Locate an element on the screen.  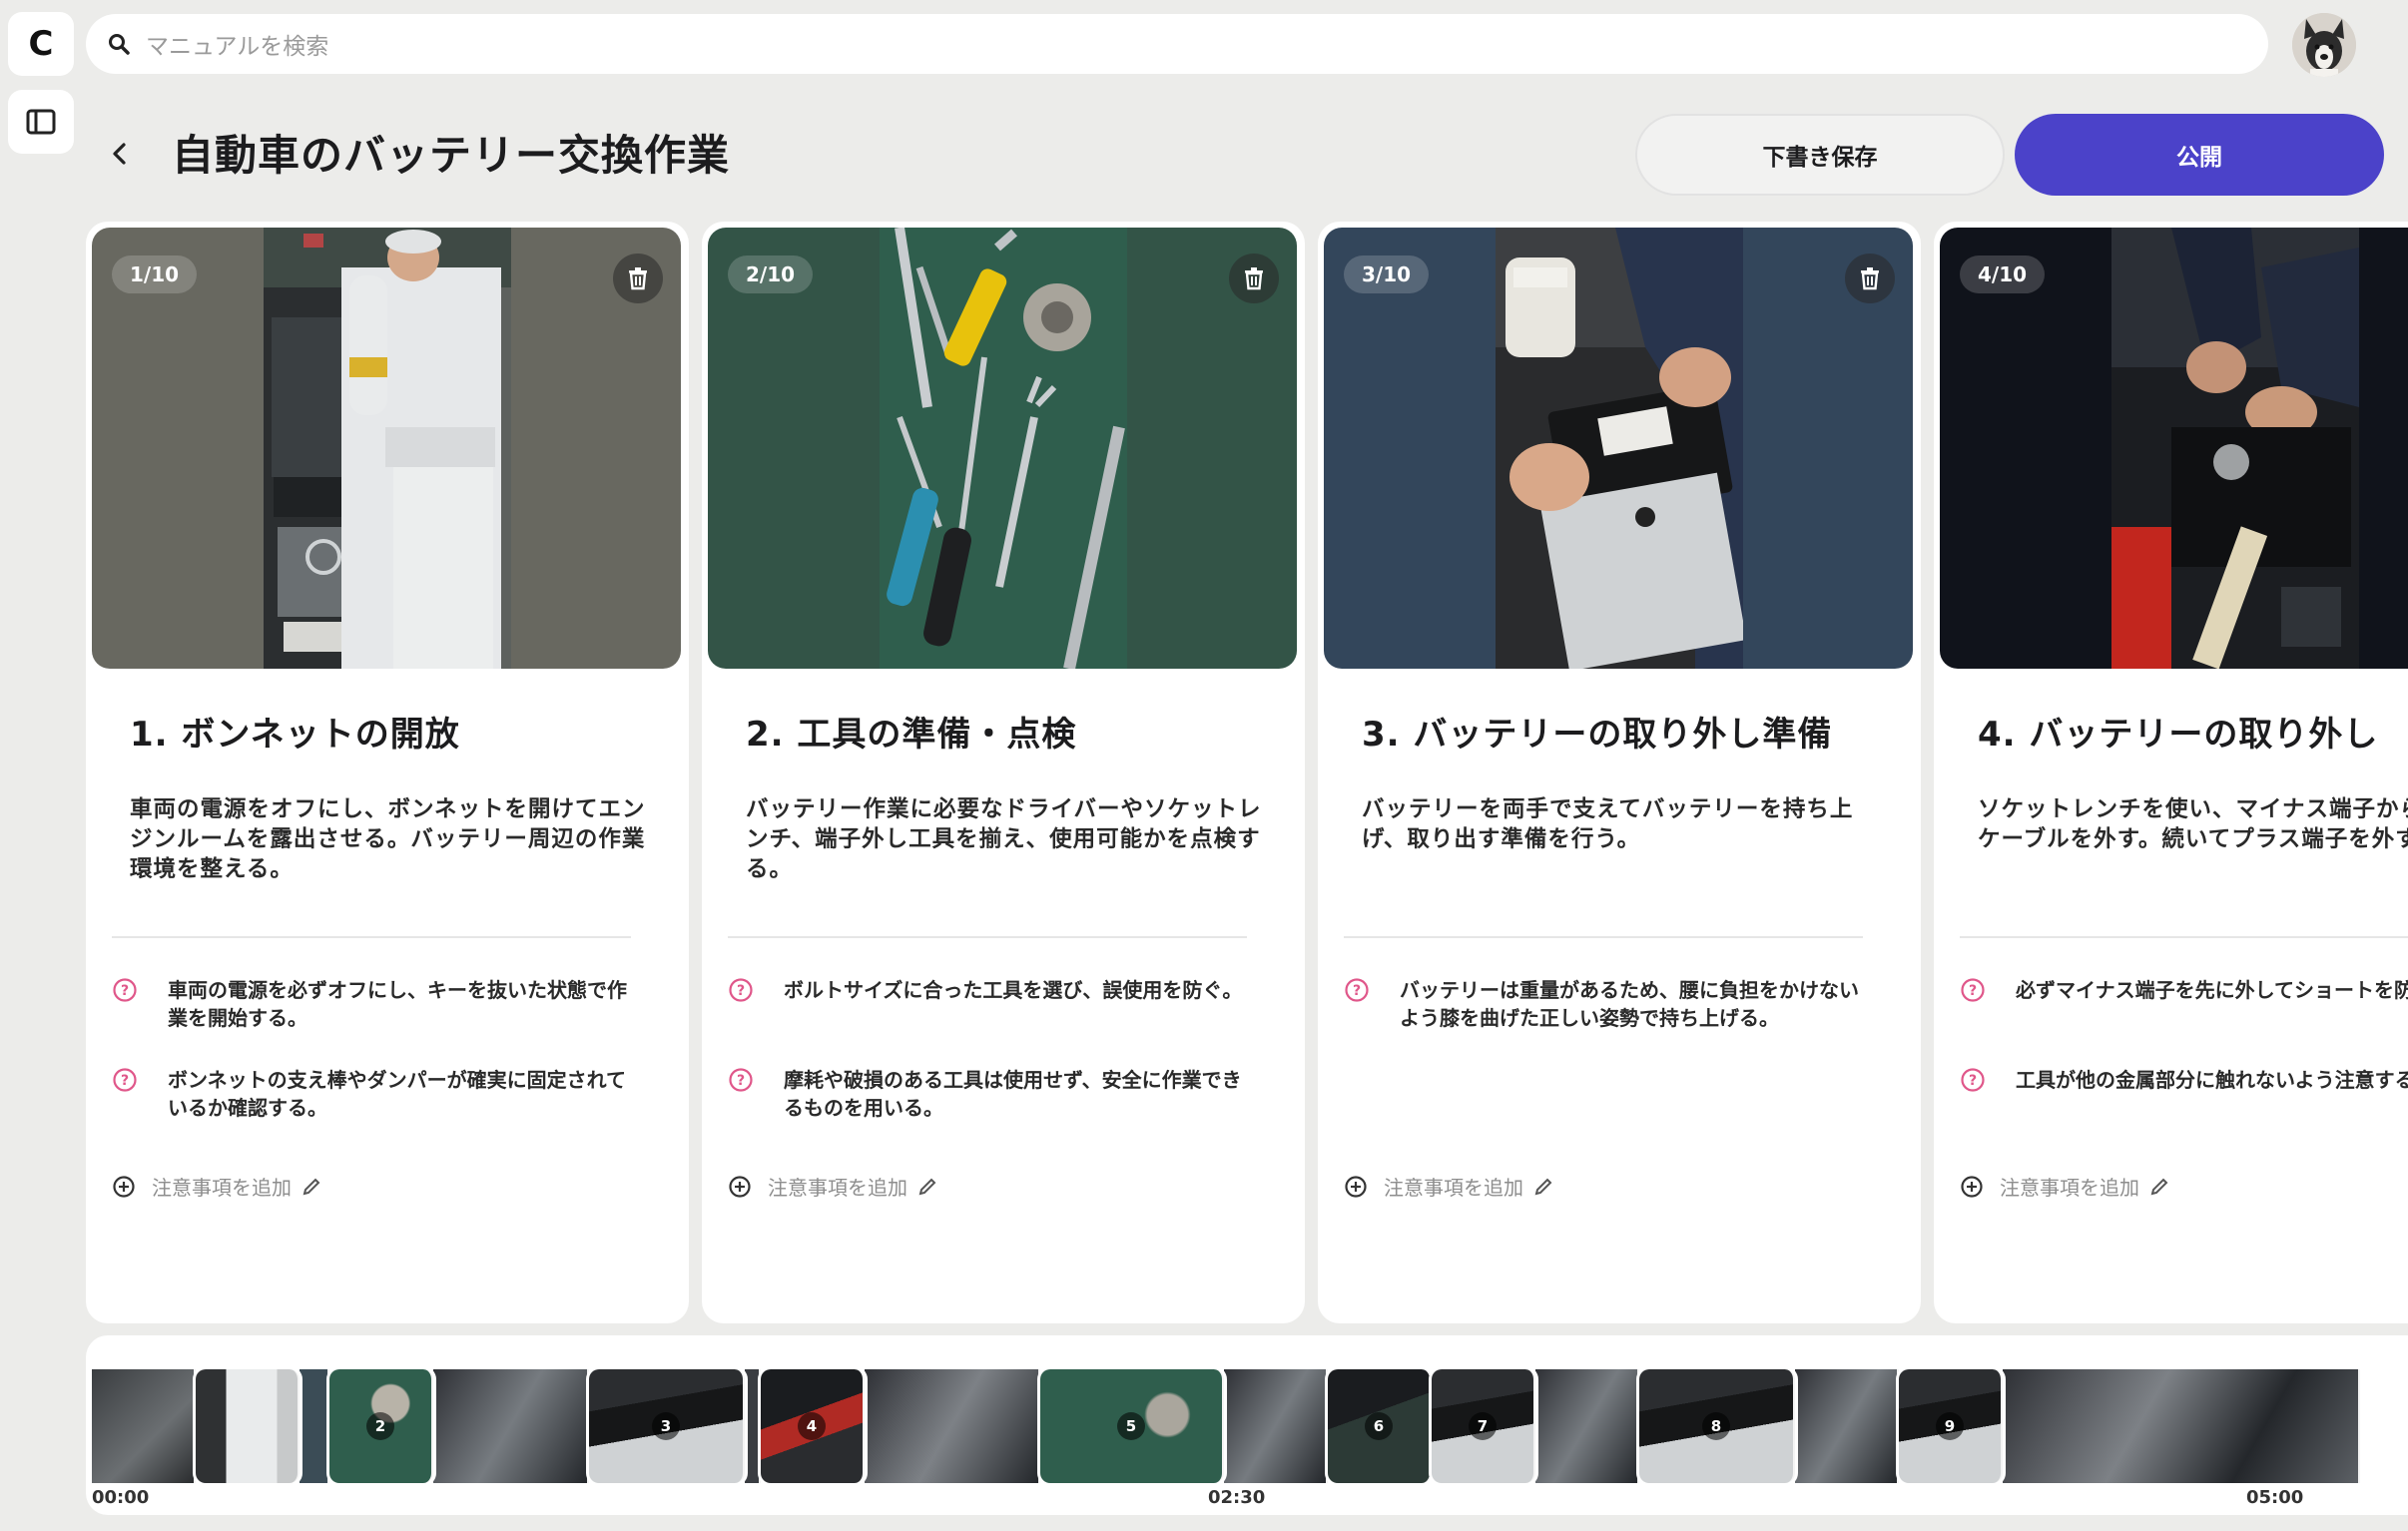
step-title: 4. バッテリーの取り外し is located at coordinates (2178, 731).